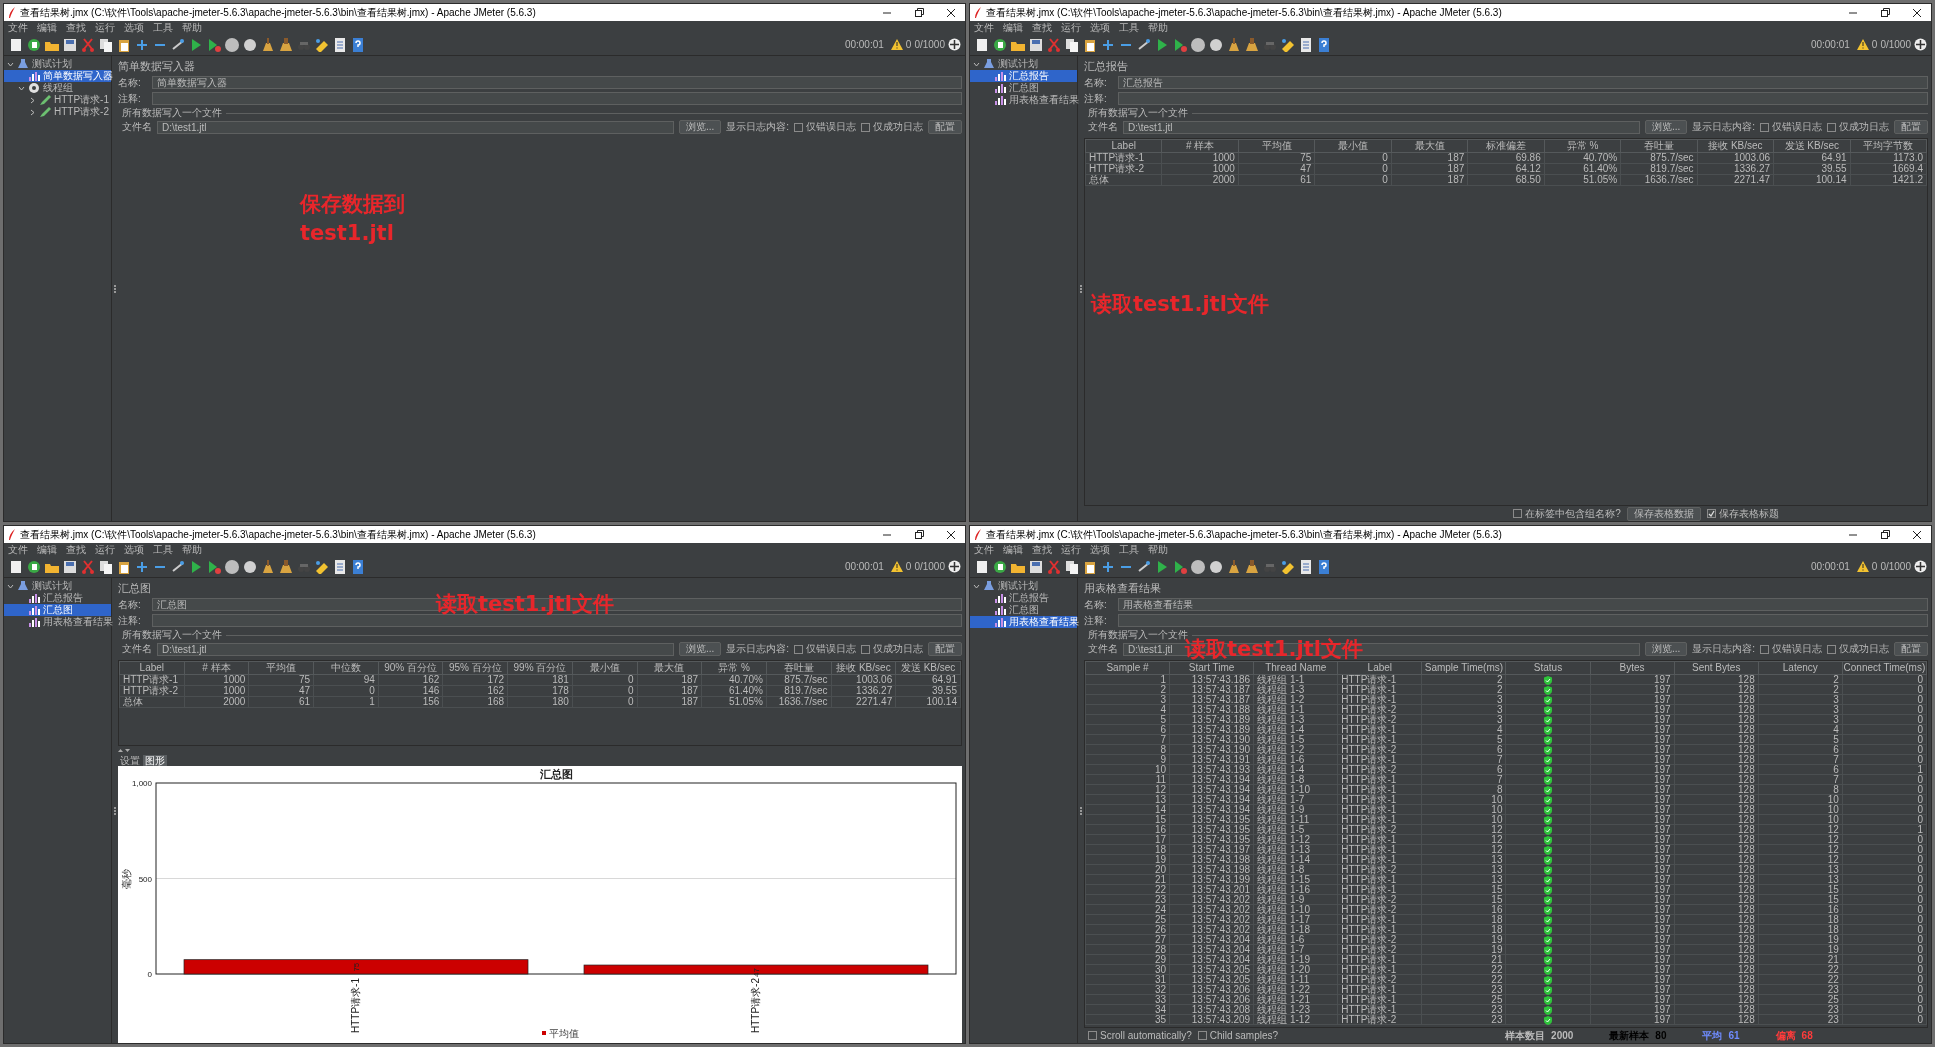 This screenshot has width=1935, height=1047. Describe the element at coordinates (1632, 668) in the screenshot. I see `column-header: Bytes` at that location.